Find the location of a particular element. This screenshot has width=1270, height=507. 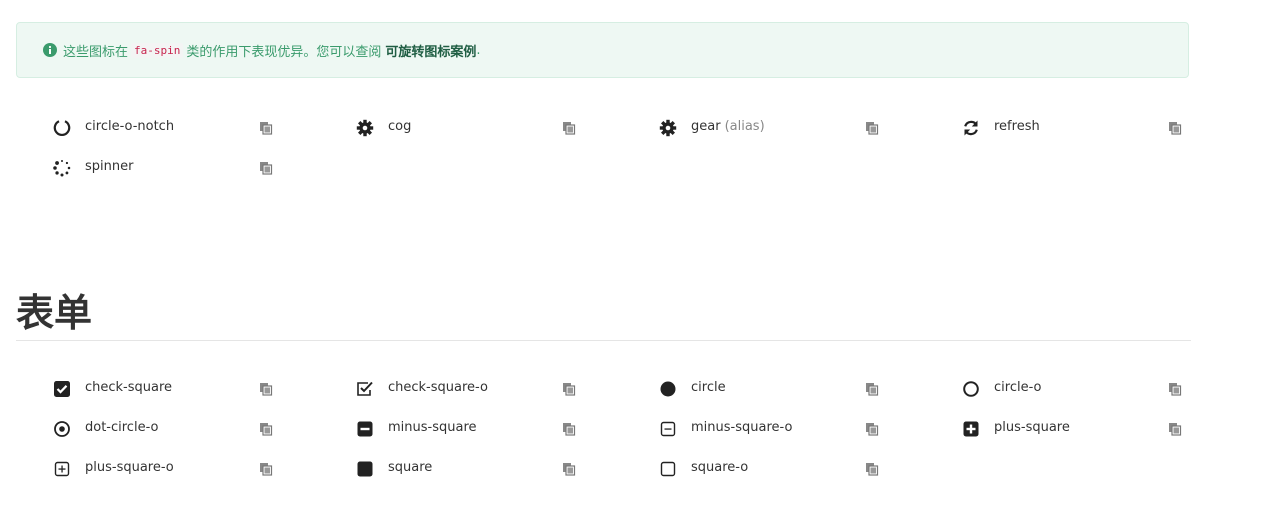

icon-item-minus-square-o: minus-square-o is located at coordinates (756, 429).